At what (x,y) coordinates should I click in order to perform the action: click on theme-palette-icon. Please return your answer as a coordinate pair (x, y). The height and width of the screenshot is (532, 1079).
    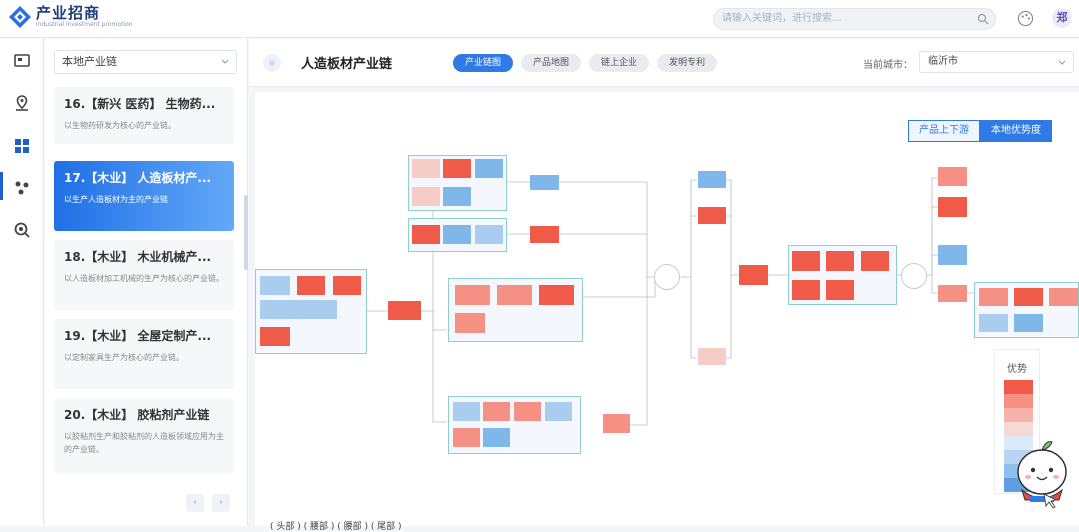
    Looking at the image, I should click on (1025, 18).